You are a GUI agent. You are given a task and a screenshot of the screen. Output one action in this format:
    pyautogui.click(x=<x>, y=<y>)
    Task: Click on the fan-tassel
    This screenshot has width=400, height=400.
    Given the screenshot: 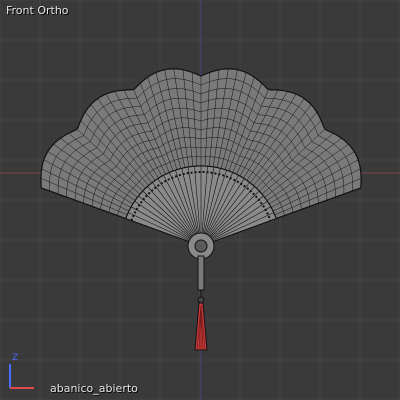 What is the action you would take?
    pyautogui.click(x=201, y=320)
    